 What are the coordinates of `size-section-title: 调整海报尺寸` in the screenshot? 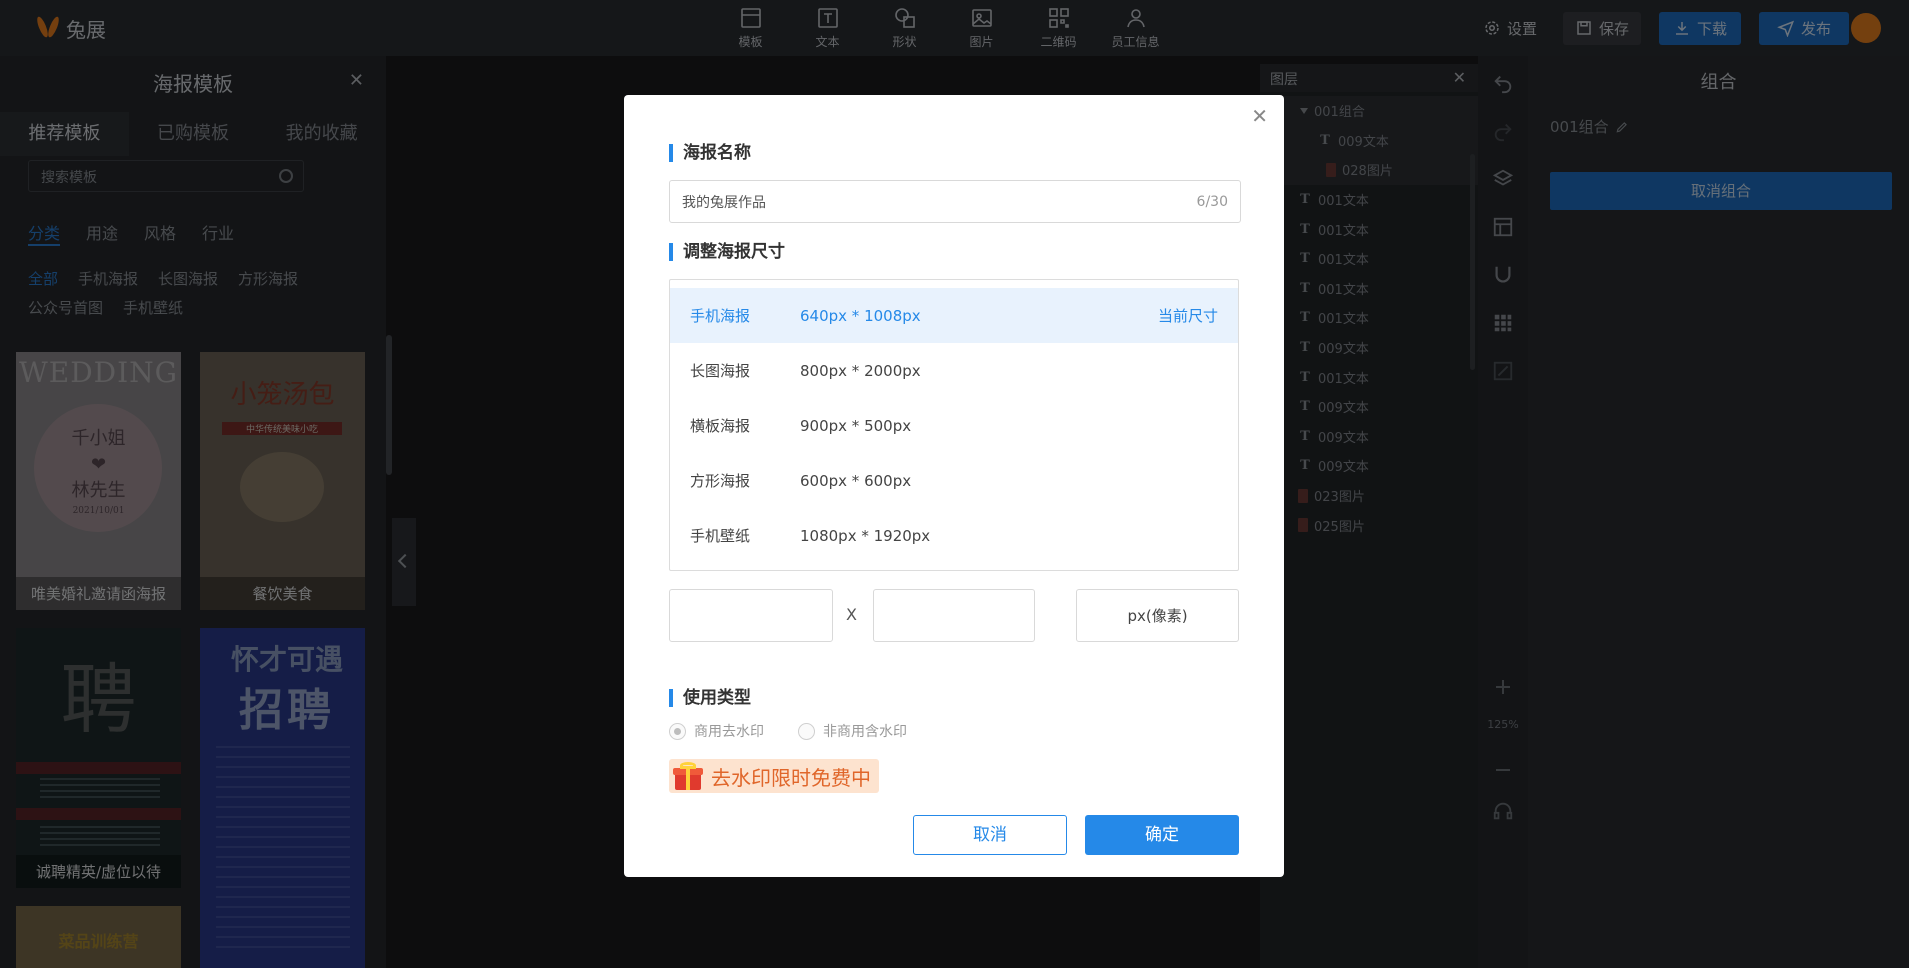 It's located at (727, 252).